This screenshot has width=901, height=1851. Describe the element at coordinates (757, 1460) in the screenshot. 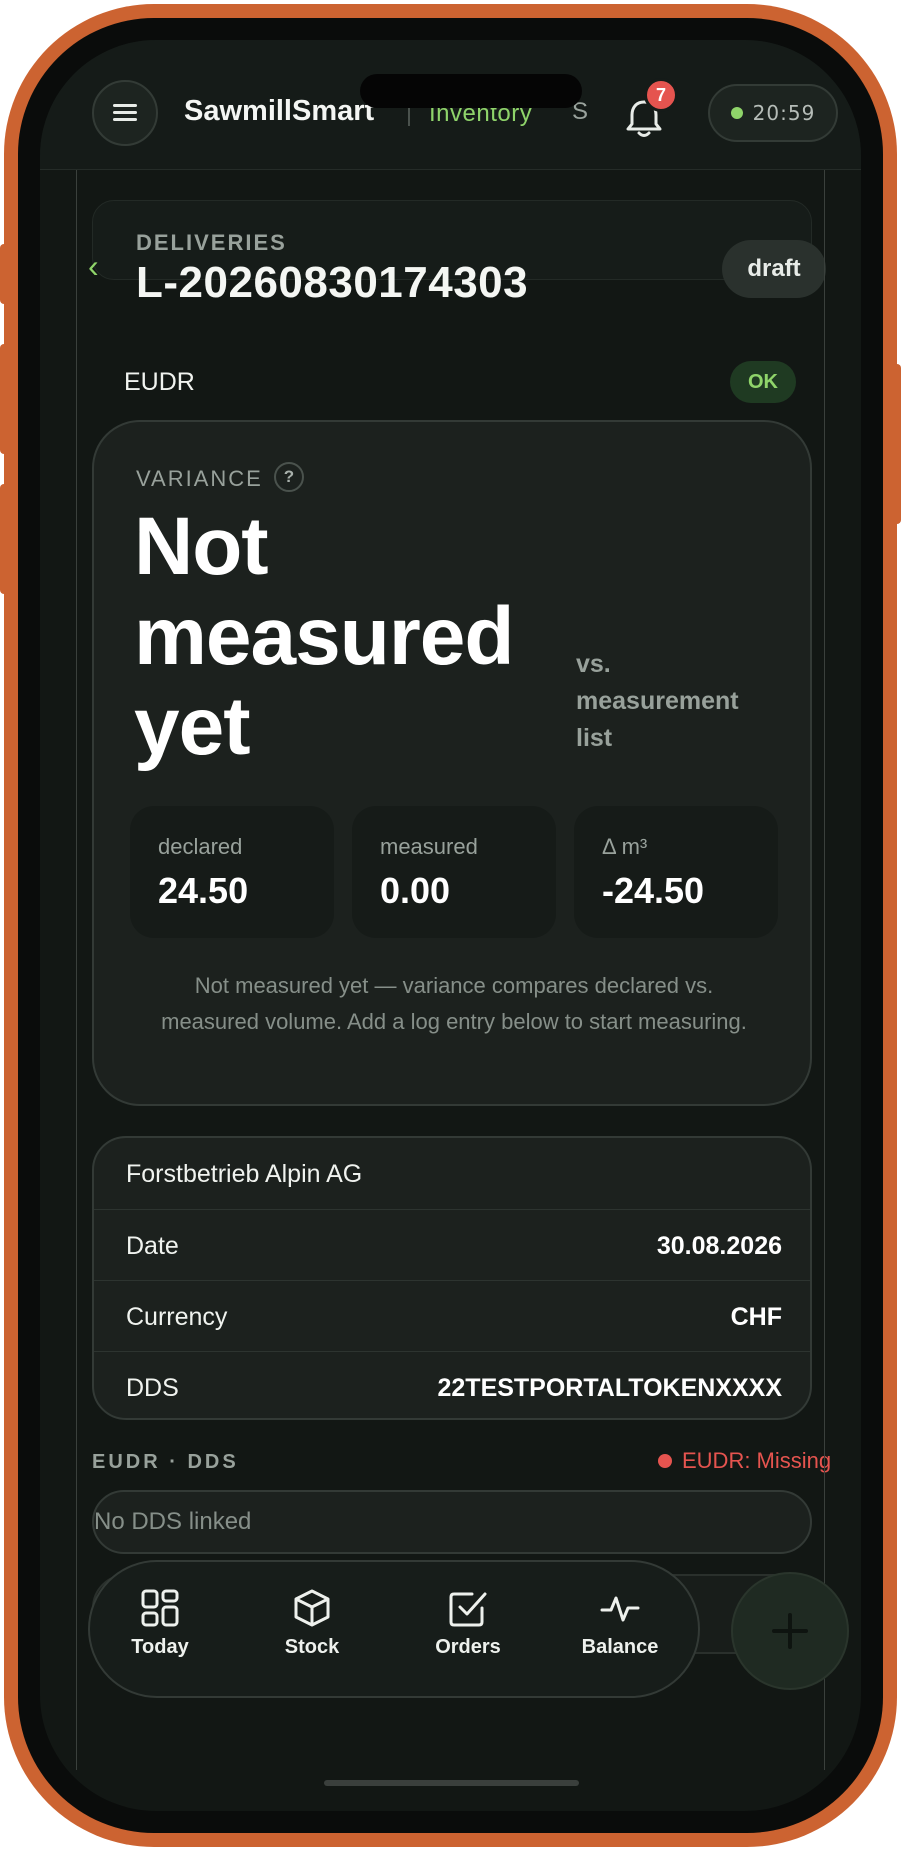

I see `eudr-missing-text: EUDR: Missing` at that location.